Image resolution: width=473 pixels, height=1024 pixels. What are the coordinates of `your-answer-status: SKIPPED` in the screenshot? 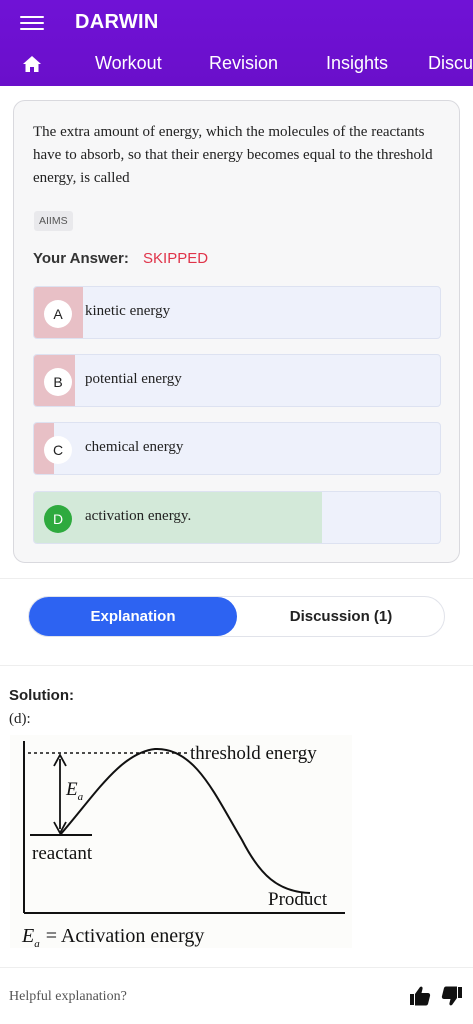 It's located at (176, 258).